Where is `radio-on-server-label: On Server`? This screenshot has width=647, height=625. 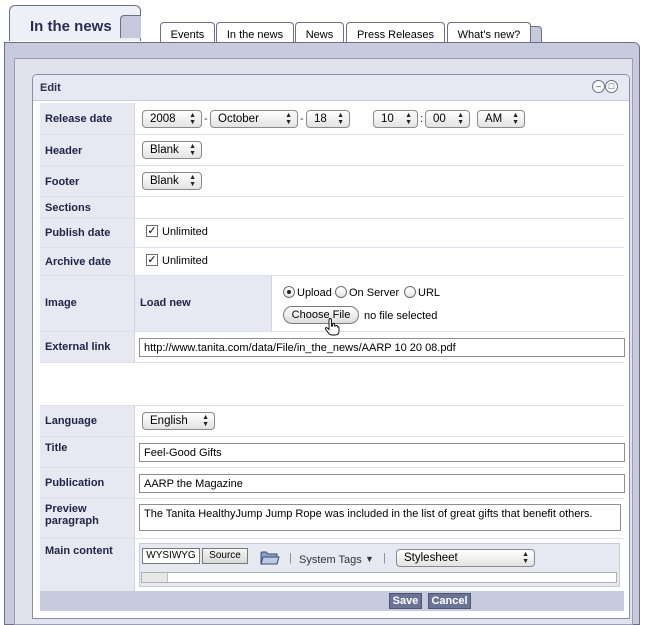 radio-on-server-label: On Server is located at coordinates (374, 293).